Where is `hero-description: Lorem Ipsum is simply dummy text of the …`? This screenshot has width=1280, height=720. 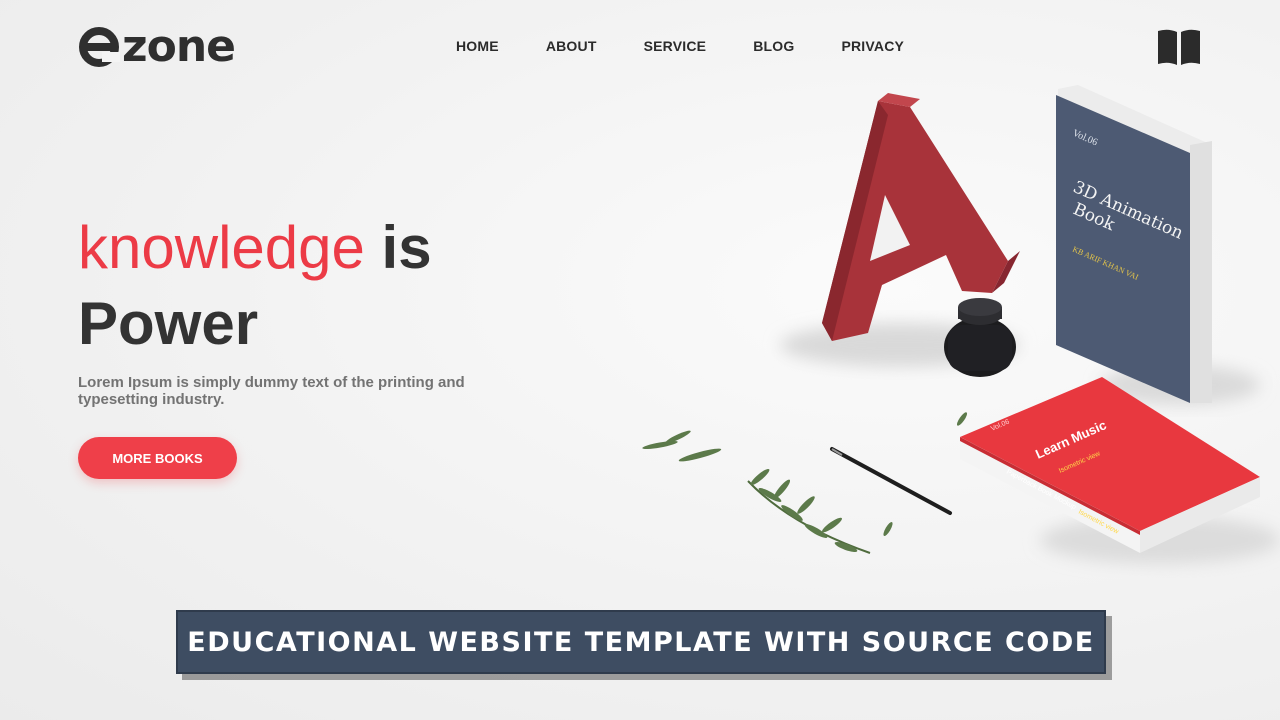 hero-description: Lorem Ipsum is simply dummy text of the … is located at coordinates (271, 391).